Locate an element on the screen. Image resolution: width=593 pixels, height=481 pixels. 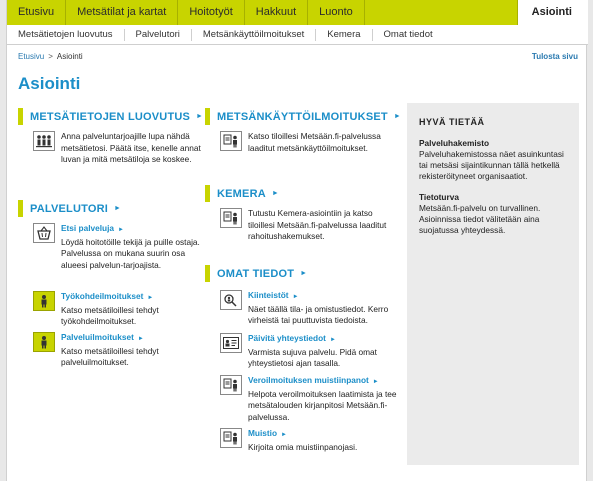
topnav-hoitotyot: Hoitotyöt is located at coordinates (211, 12).